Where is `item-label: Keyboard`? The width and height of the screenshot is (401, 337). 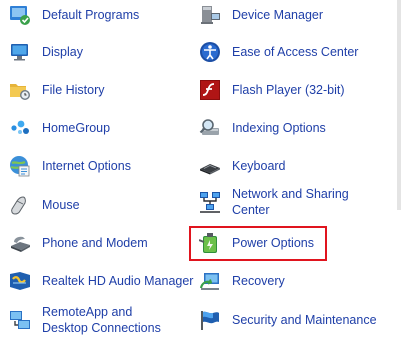
item-label: Keyboard is located at coordinates (259, 166).